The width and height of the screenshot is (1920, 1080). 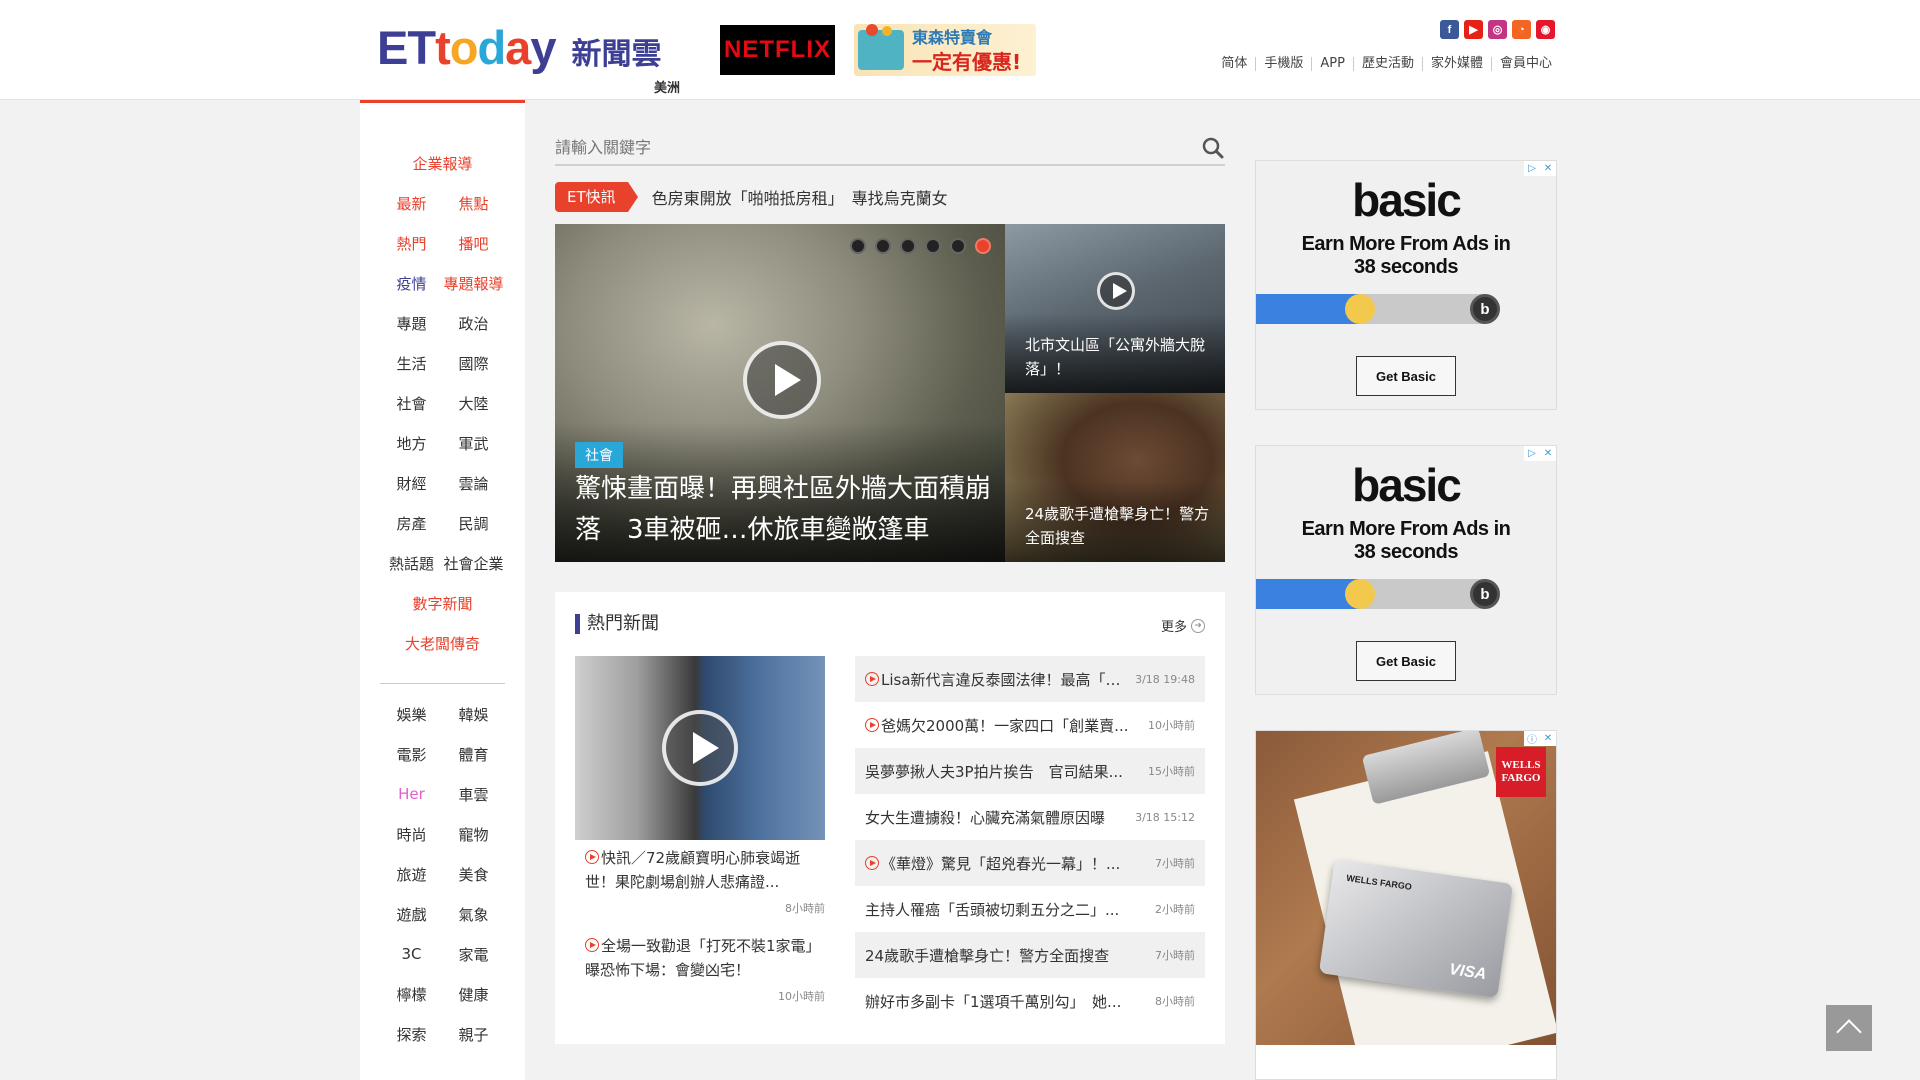 What do you see at coordinates (412, 714) in the screenshot?
I see `nav-item: 娛樂` at bounding box center [412, 714].